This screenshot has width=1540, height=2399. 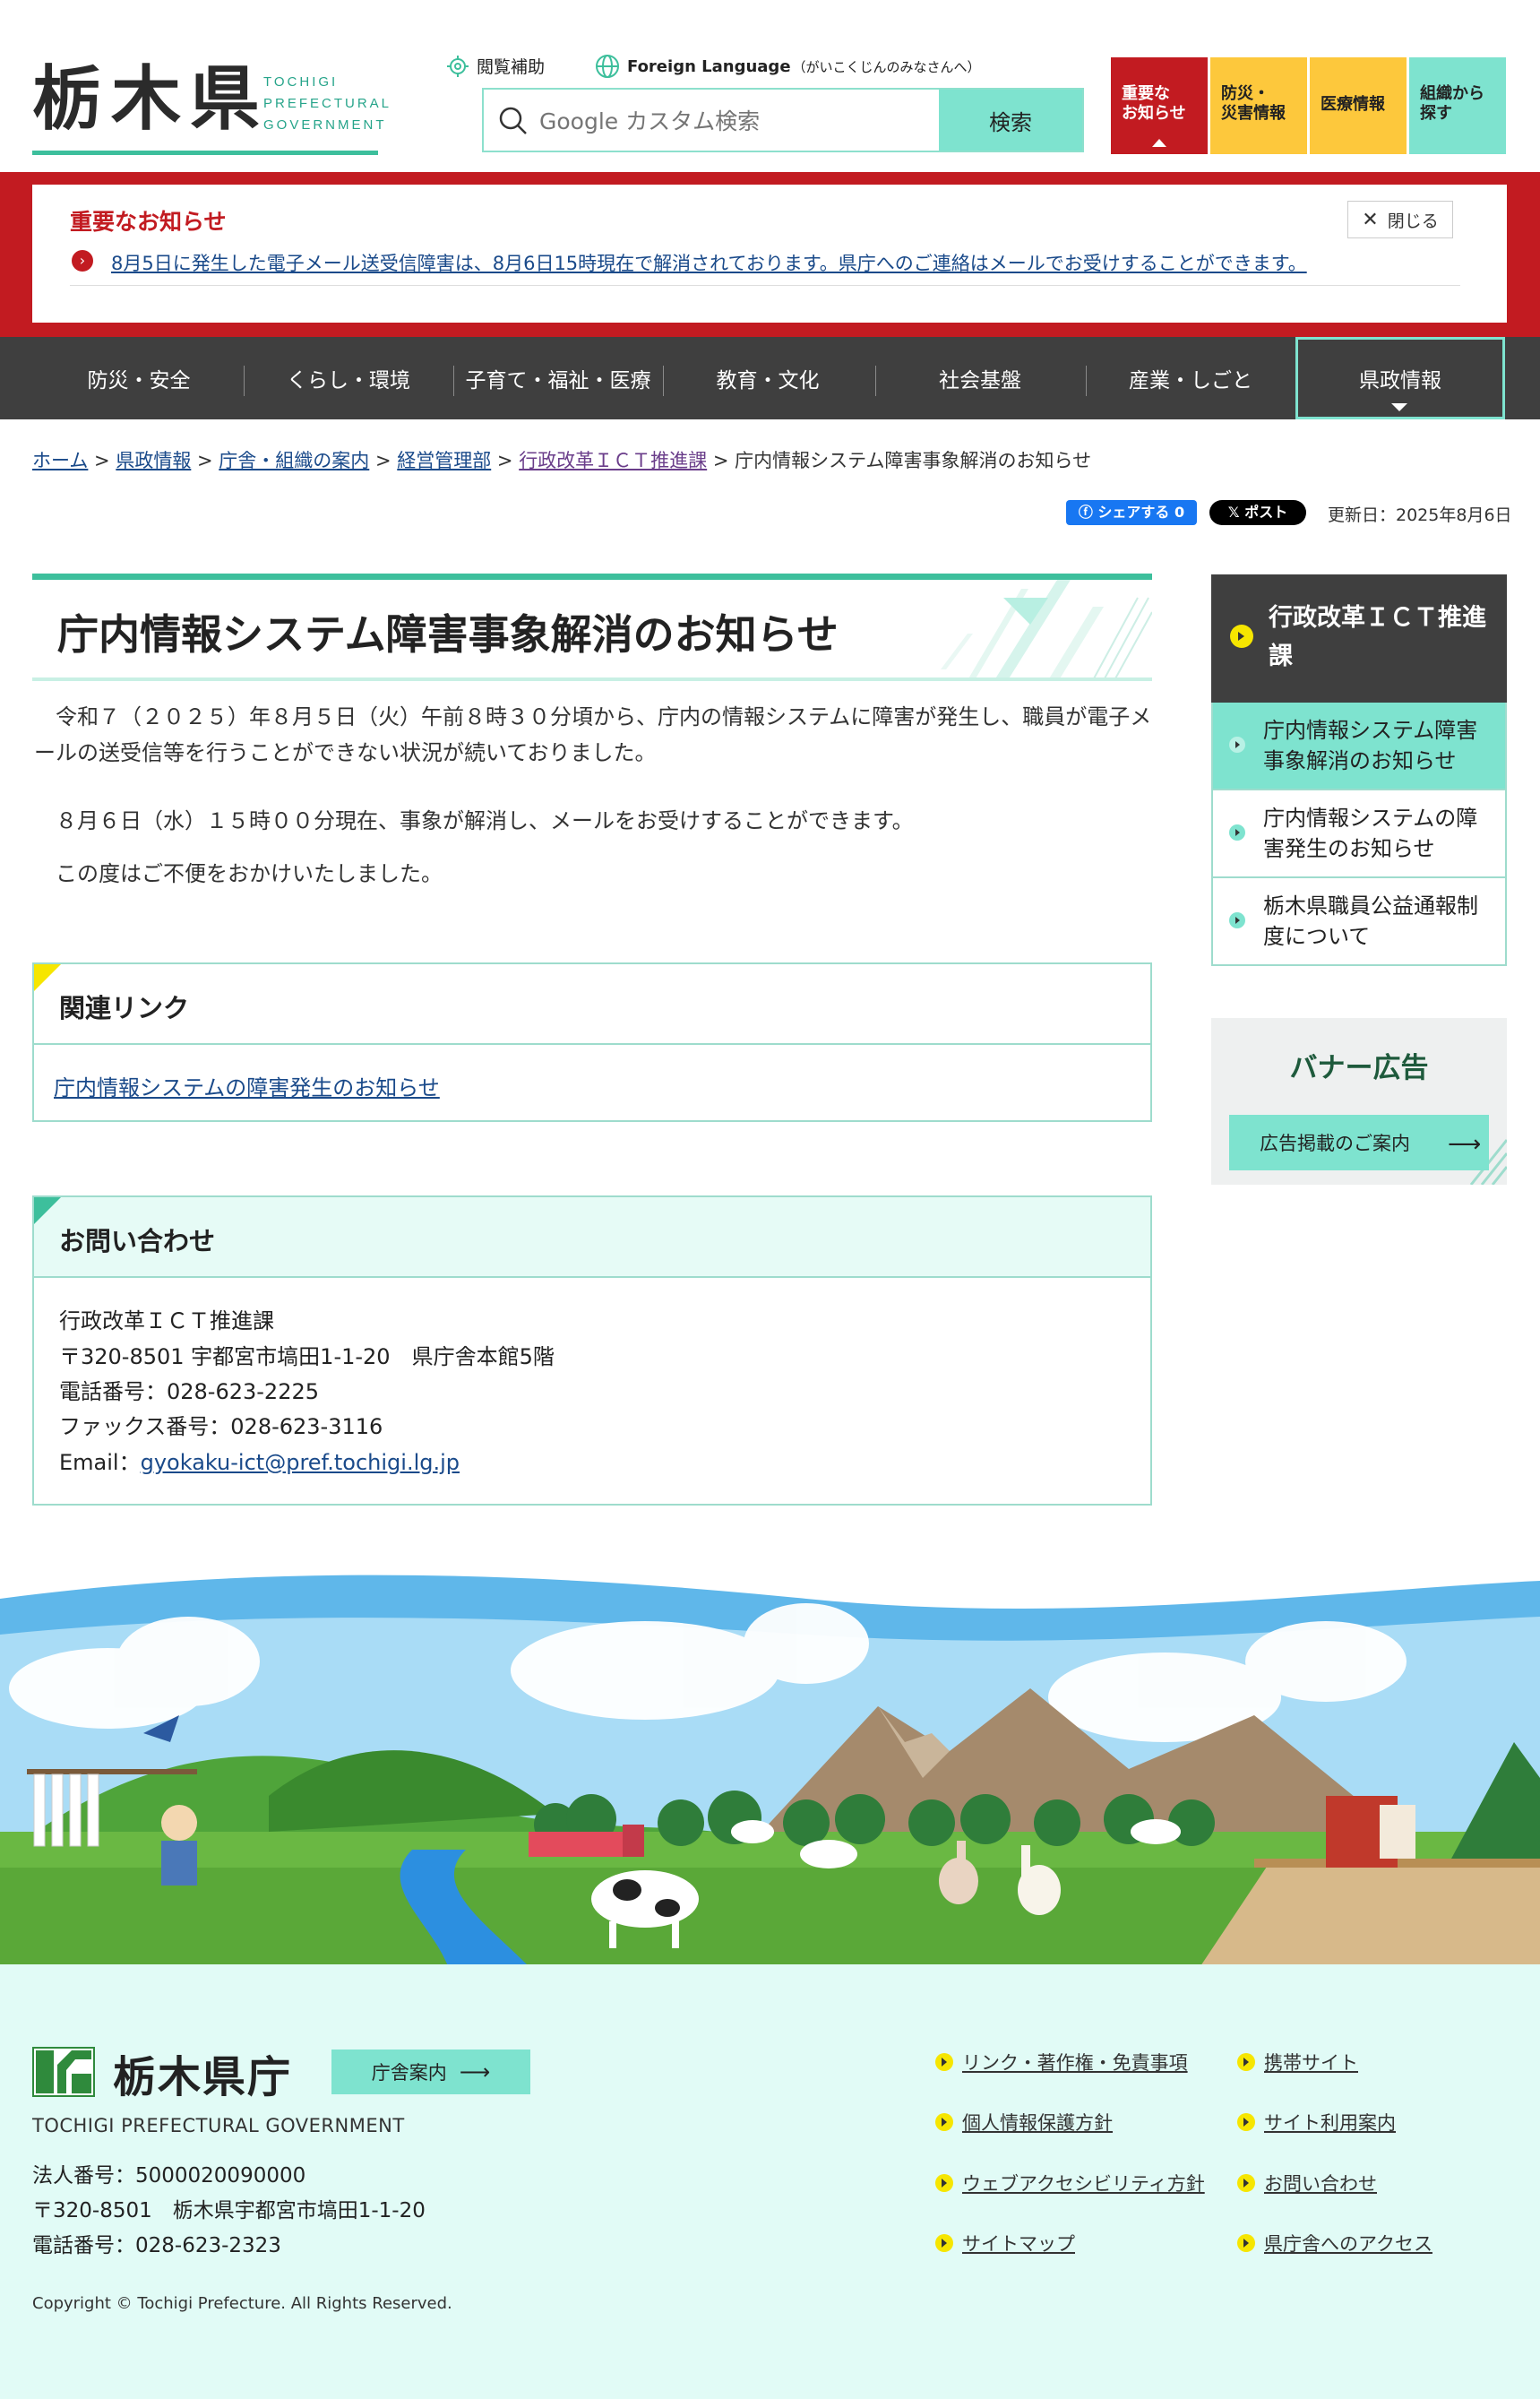 I want to click on contact-email-link: gyokaku-ict@pref.tochigi.lg.jp, so click(x=300, y=1462).